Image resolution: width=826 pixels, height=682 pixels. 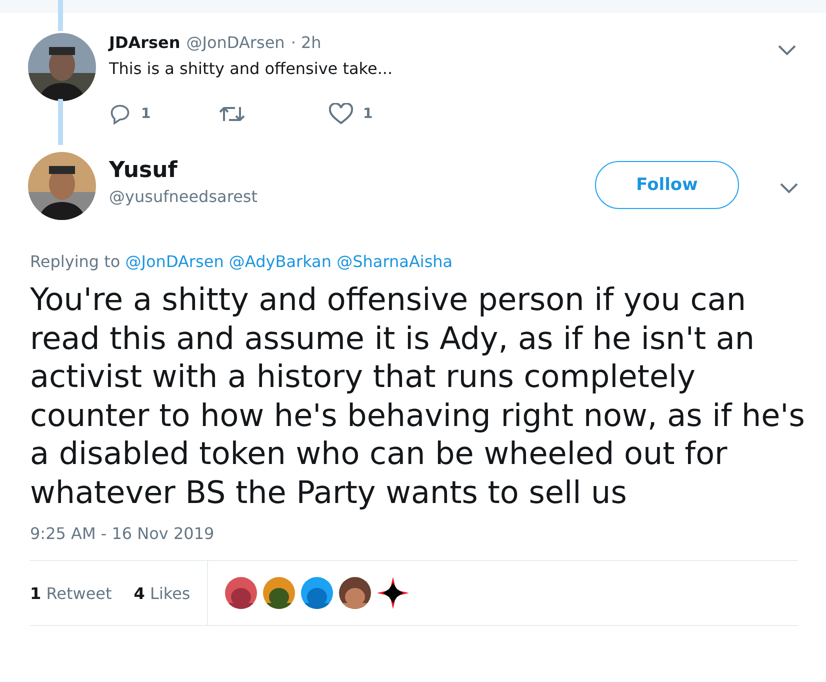 I want to click on author-name: Yusuf, so click(x=345, y=170).